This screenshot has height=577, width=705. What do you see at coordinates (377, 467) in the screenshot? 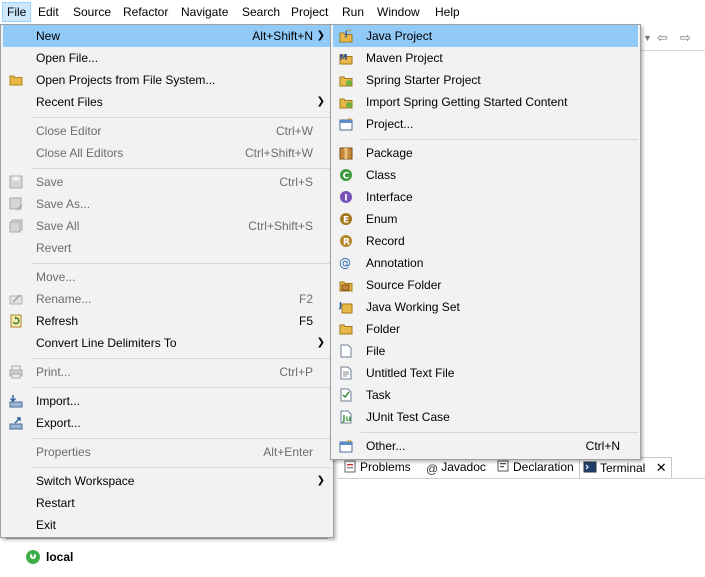
I see `tab-problems: Problems` at bounding box center [377, 467].